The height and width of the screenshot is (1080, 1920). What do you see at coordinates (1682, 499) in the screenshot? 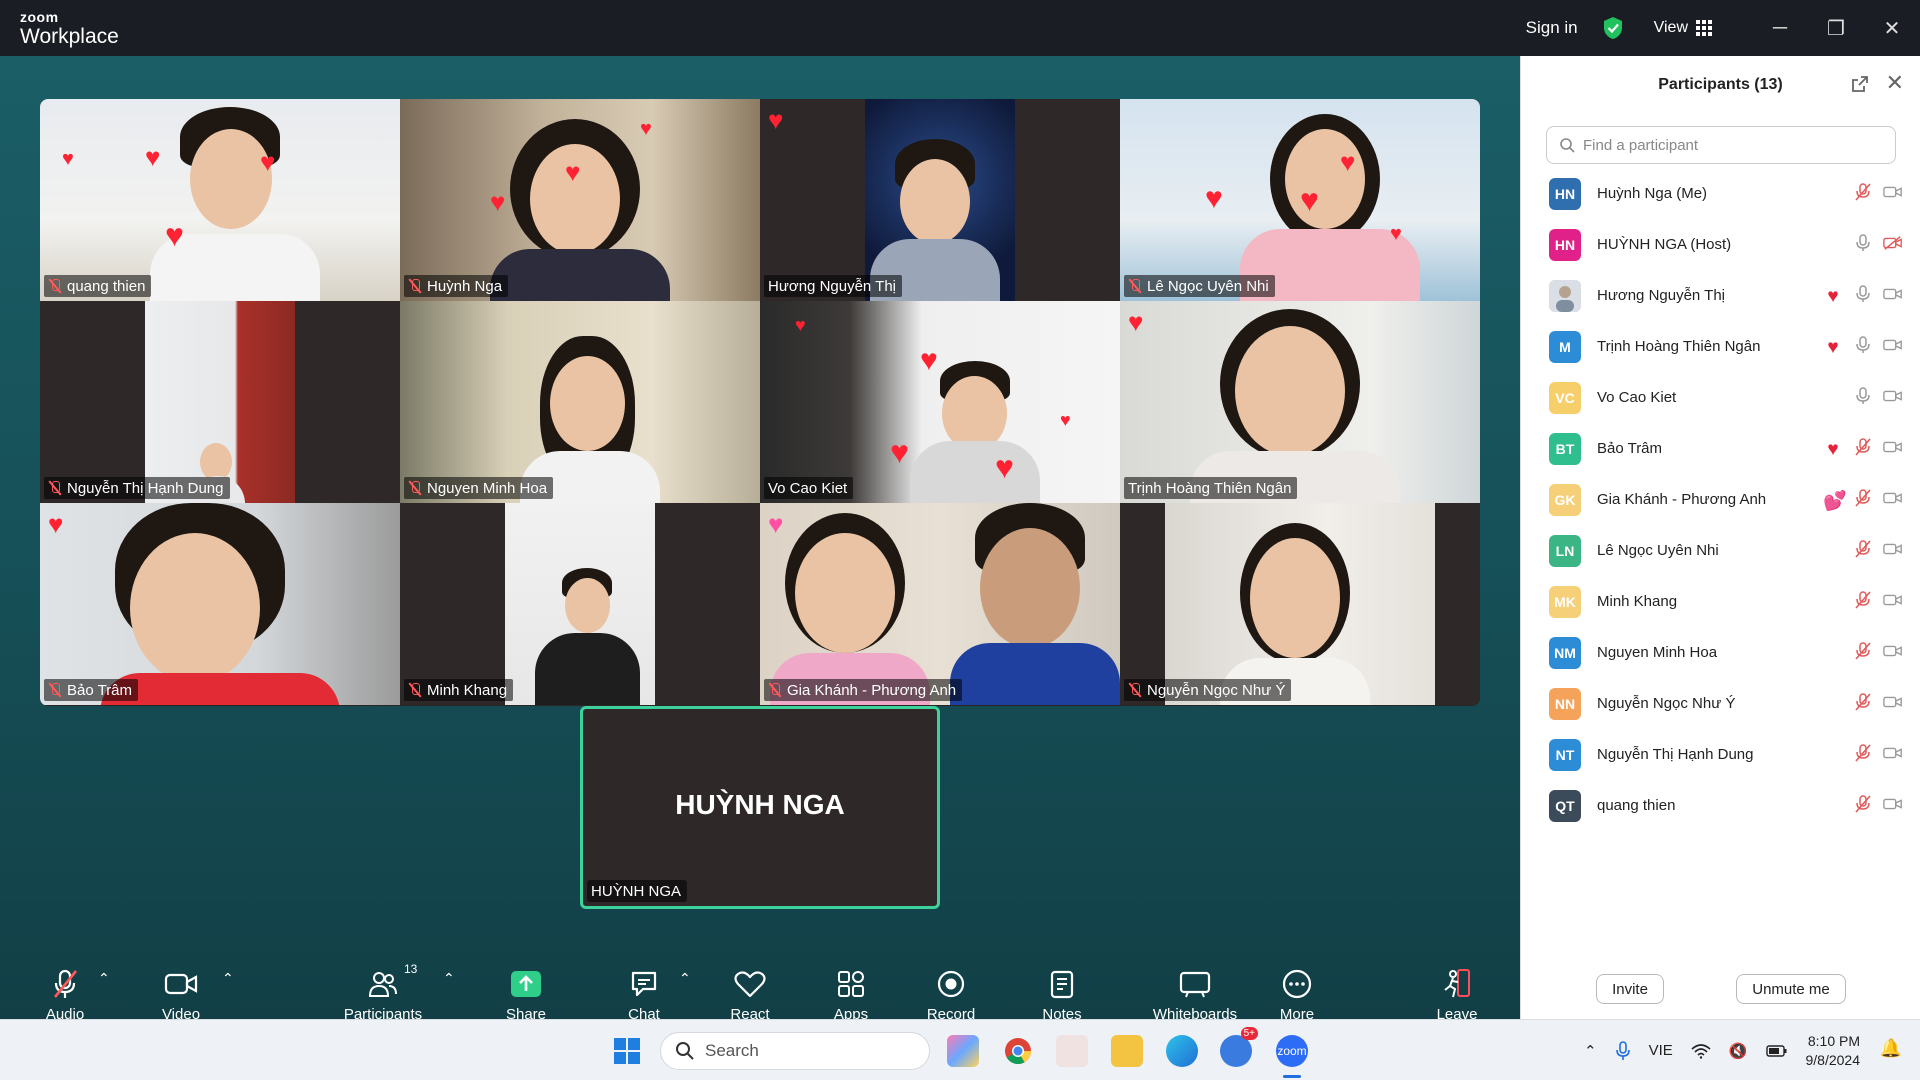
I see `participant-name: Gia Khánh - Phương Anh` at bounding box center [1682, 499].